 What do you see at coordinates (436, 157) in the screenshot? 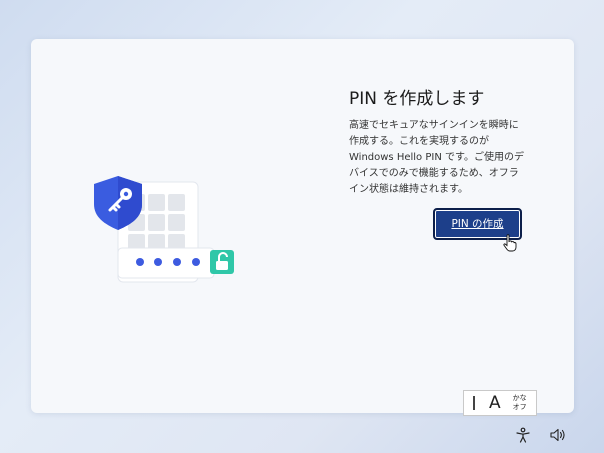
I see `description-line: Windows Hello PIN です。ご使用のデ` at bounding box center [436, 157].